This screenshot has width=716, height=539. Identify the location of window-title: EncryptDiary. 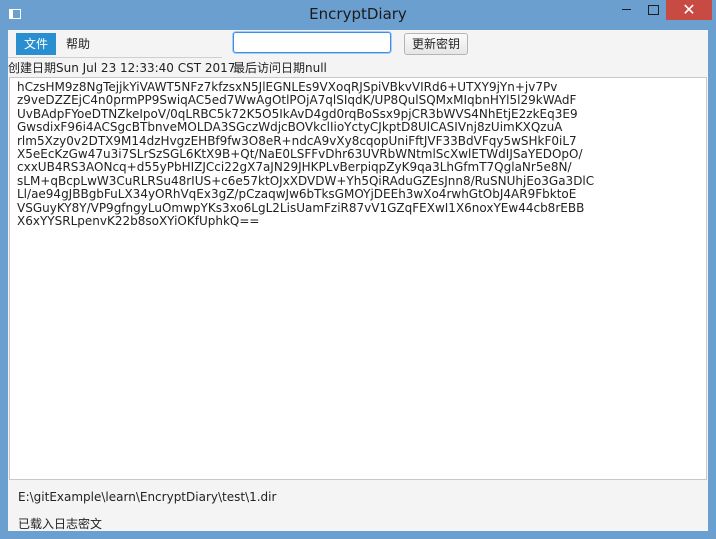
(358, 14).